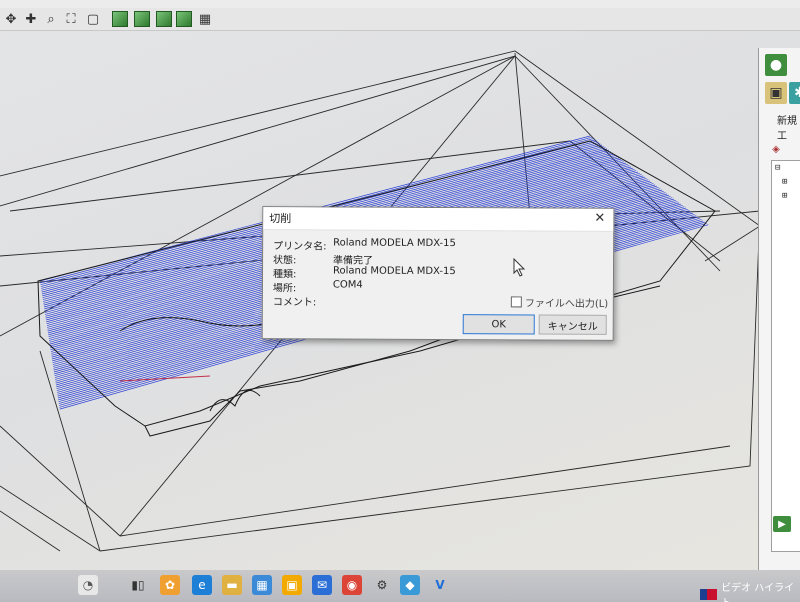 The width and height of the screenshot is (800, 602). I want to click on news-widget: ビデオ ハイライト, so click(750, 590).